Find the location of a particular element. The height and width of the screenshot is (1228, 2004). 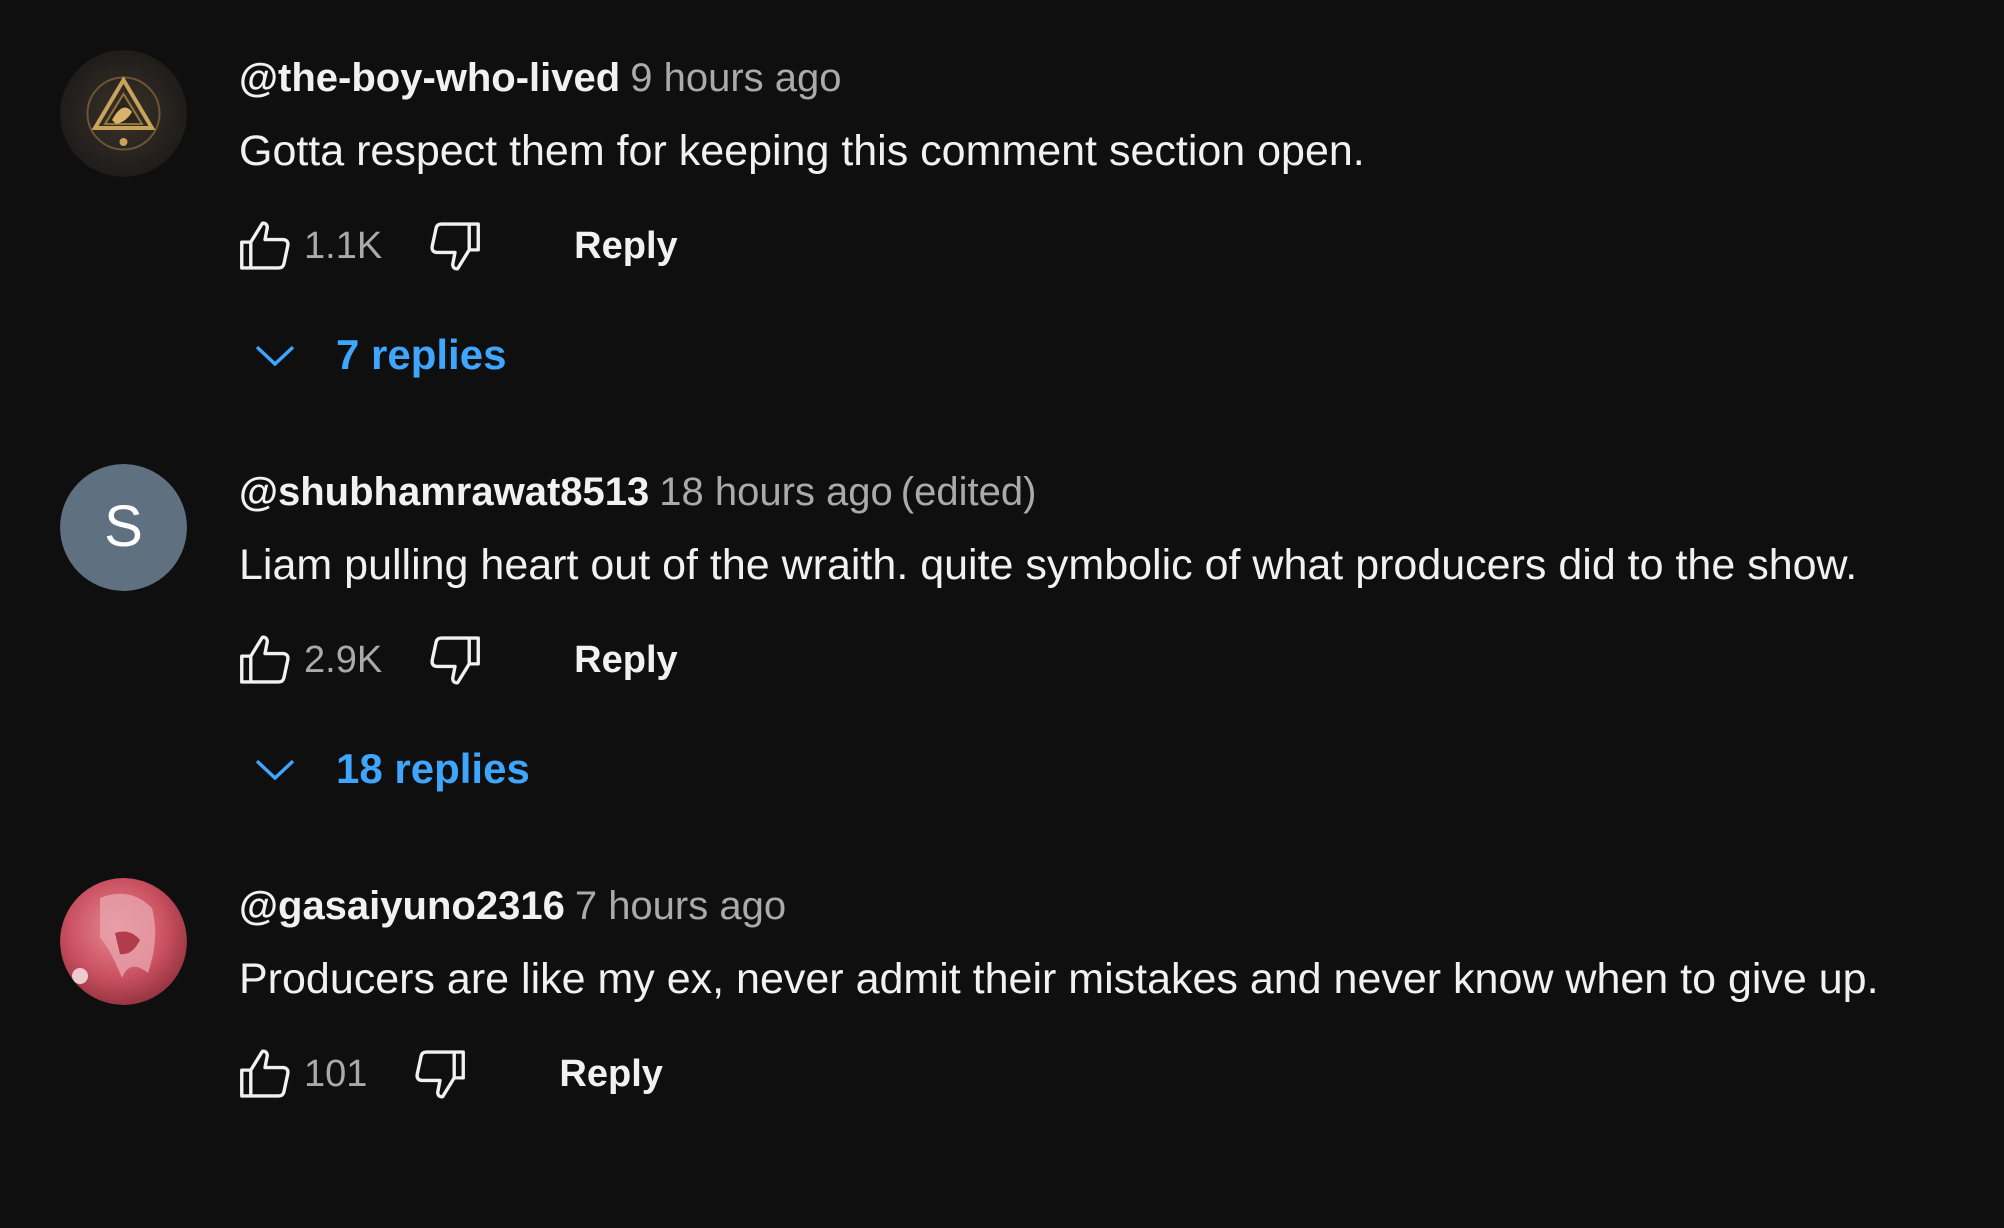

letter-avatar-icon: S is located at coordinates (123, 527).